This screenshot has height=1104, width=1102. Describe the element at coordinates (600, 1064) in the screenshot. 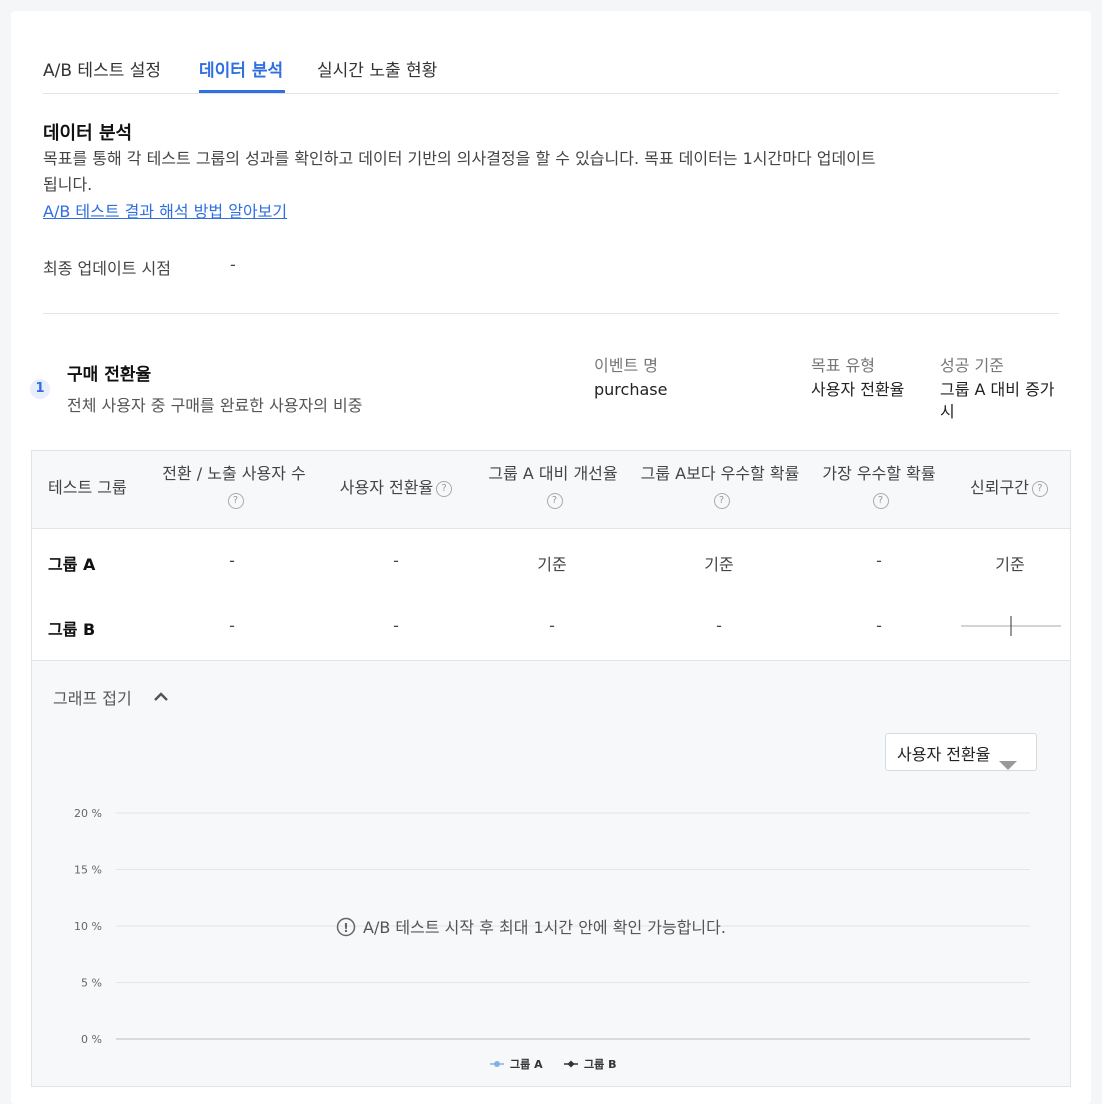

I see `legend-label: 그룹 B` at that location.